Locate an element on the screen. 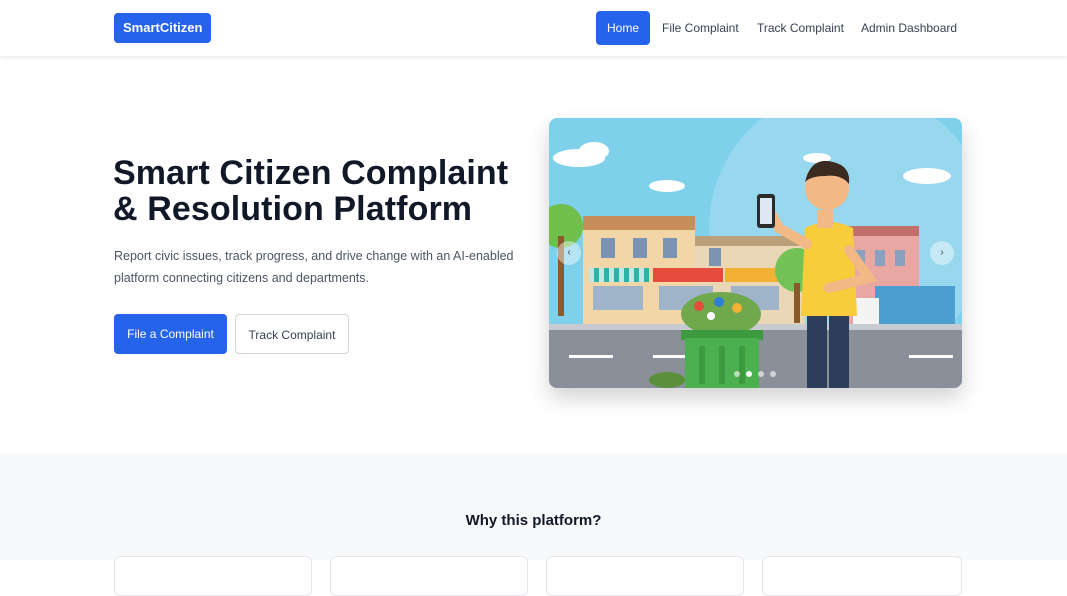  nav-link-file-complaint: File Complaint is located at coordinates (700, 28).